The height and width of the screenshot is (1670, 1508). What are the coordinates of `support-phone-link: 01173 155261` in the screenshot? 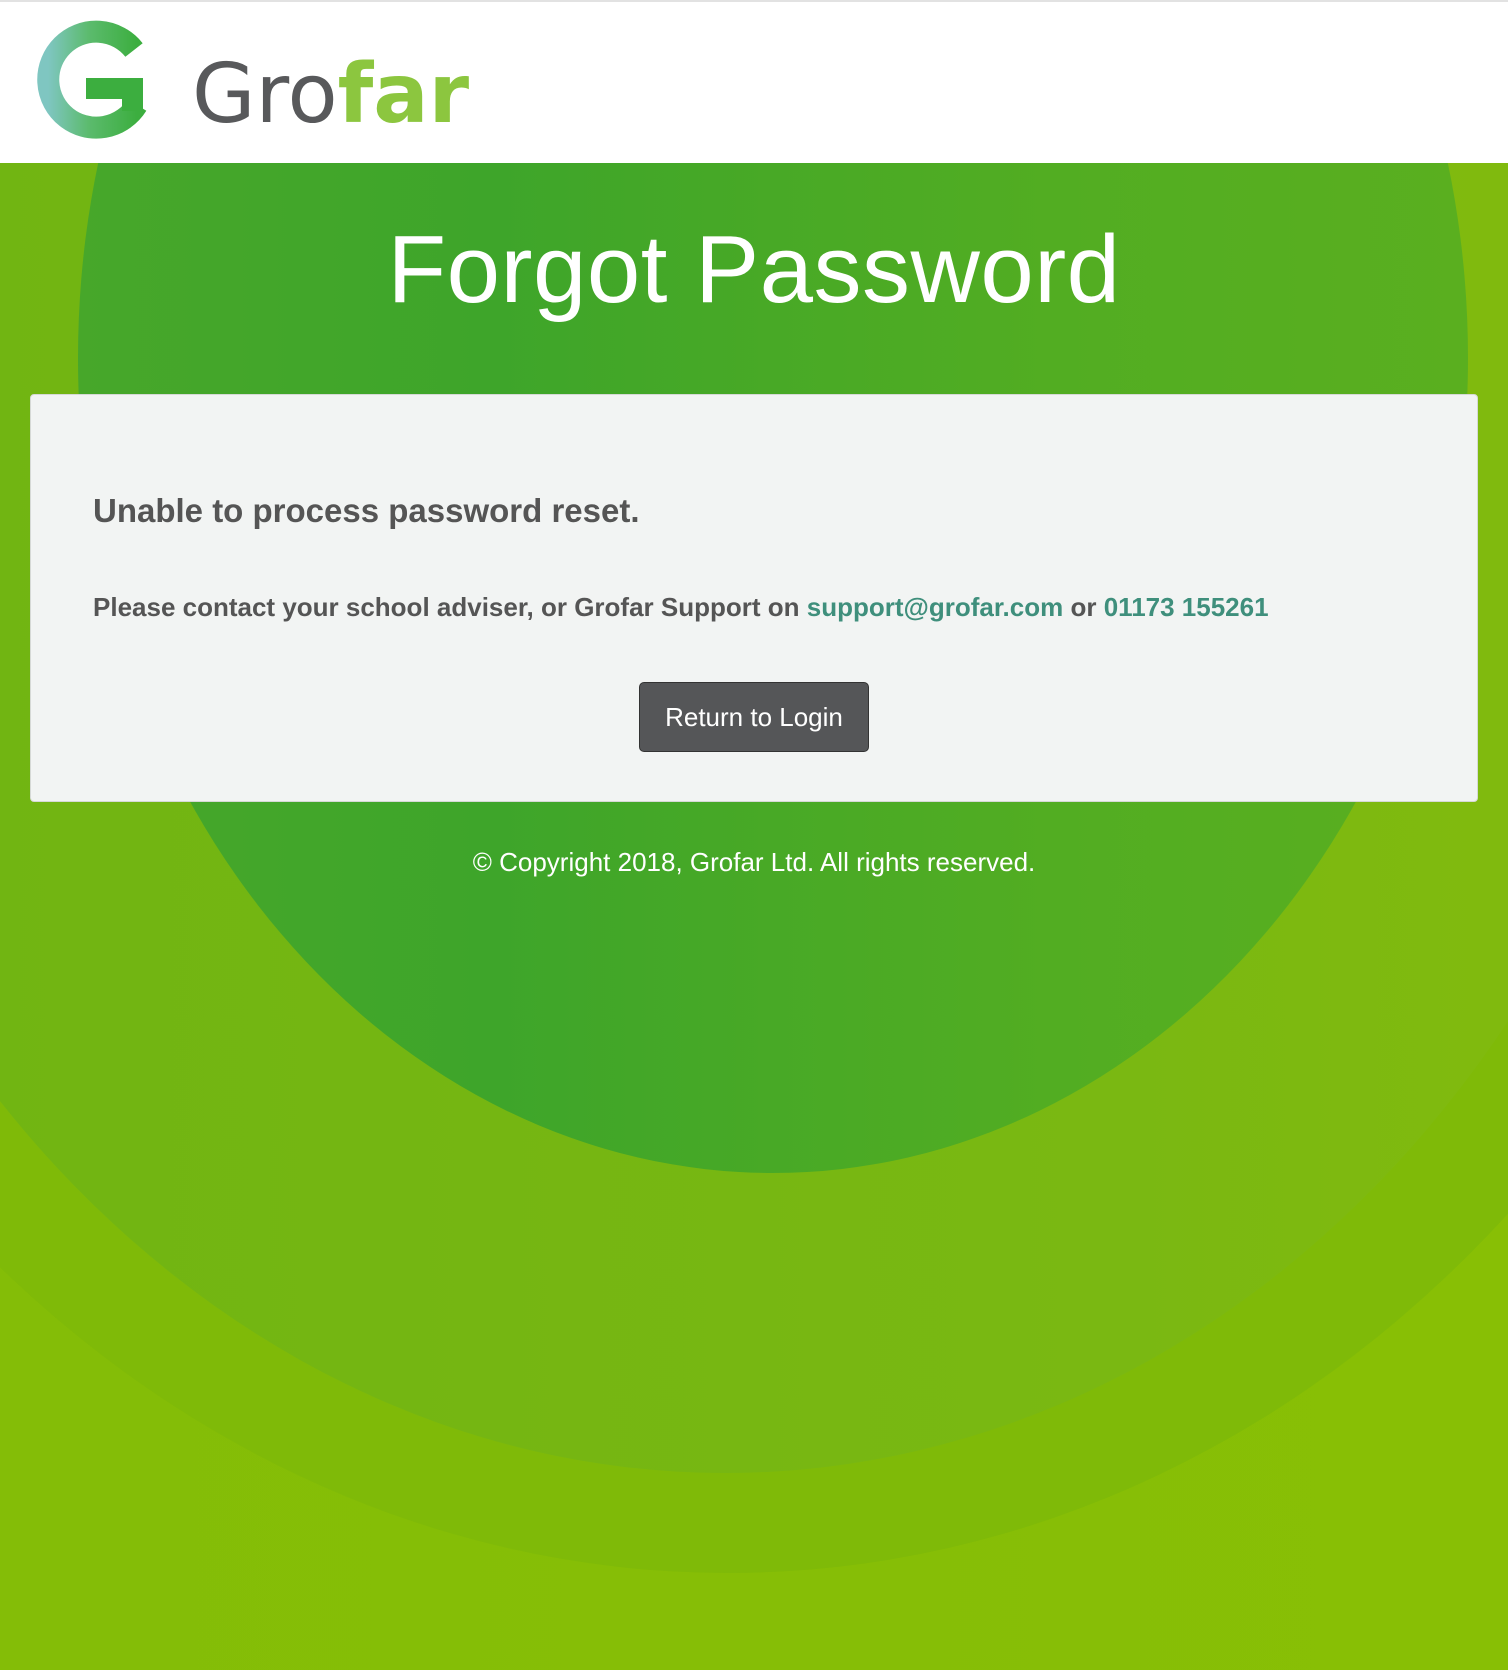 It's located at (1186, 607).